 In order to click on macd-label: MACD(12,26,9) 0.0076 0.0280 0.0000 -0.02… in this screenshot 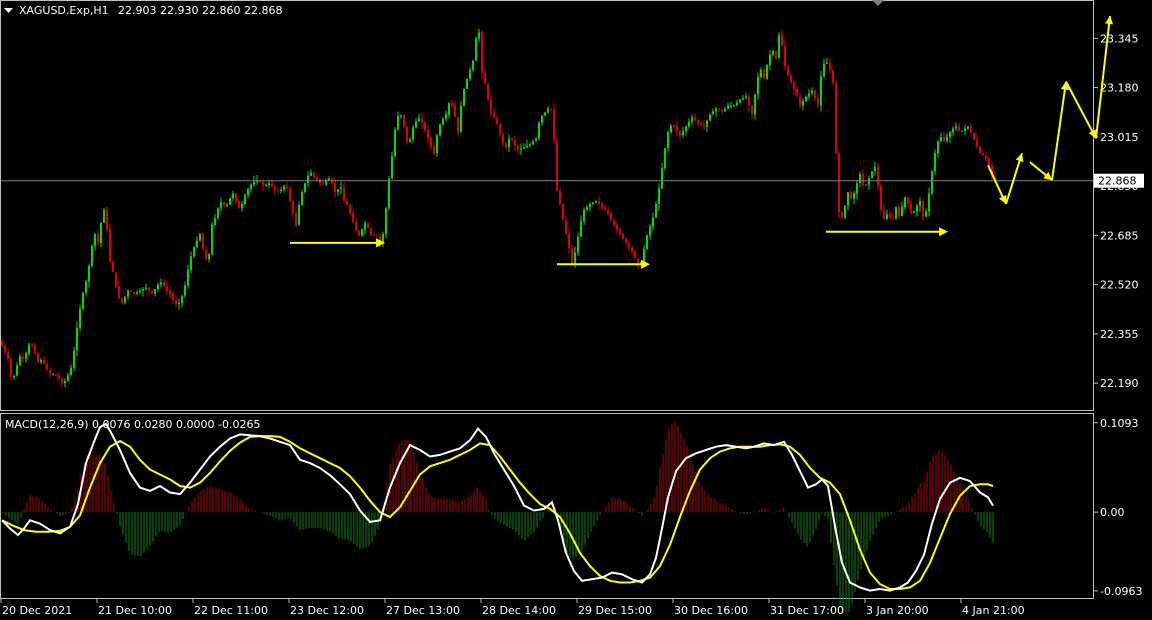, I will do `click(132, 424)`.